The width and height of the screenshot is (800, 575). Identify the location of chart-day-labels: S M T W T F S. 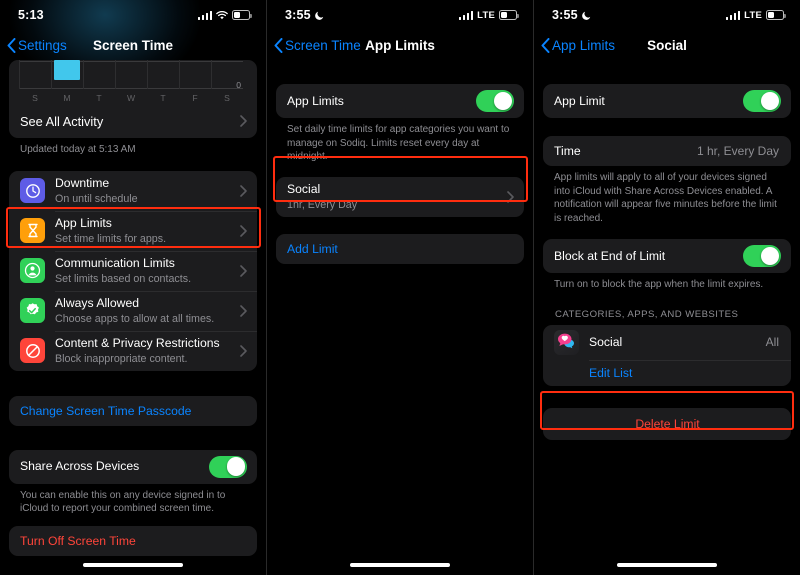
(131, 98).